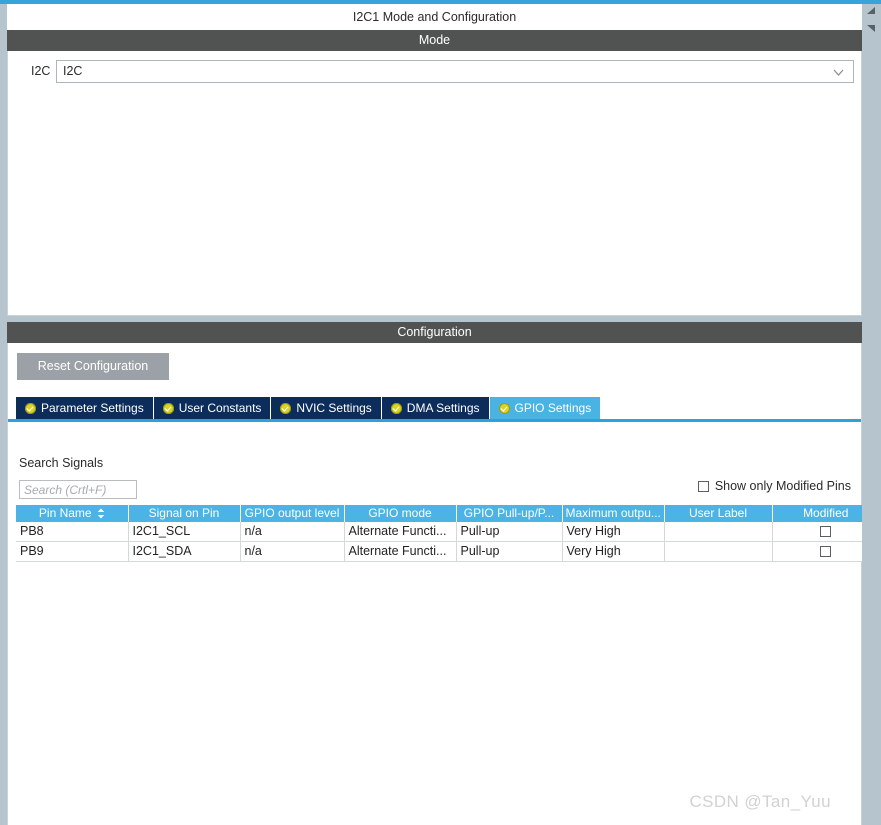  What do you see at coordinates (72, 532) in the screenshot?
I see `cell-pin-name: PB8` at bounding box center [72, 532].